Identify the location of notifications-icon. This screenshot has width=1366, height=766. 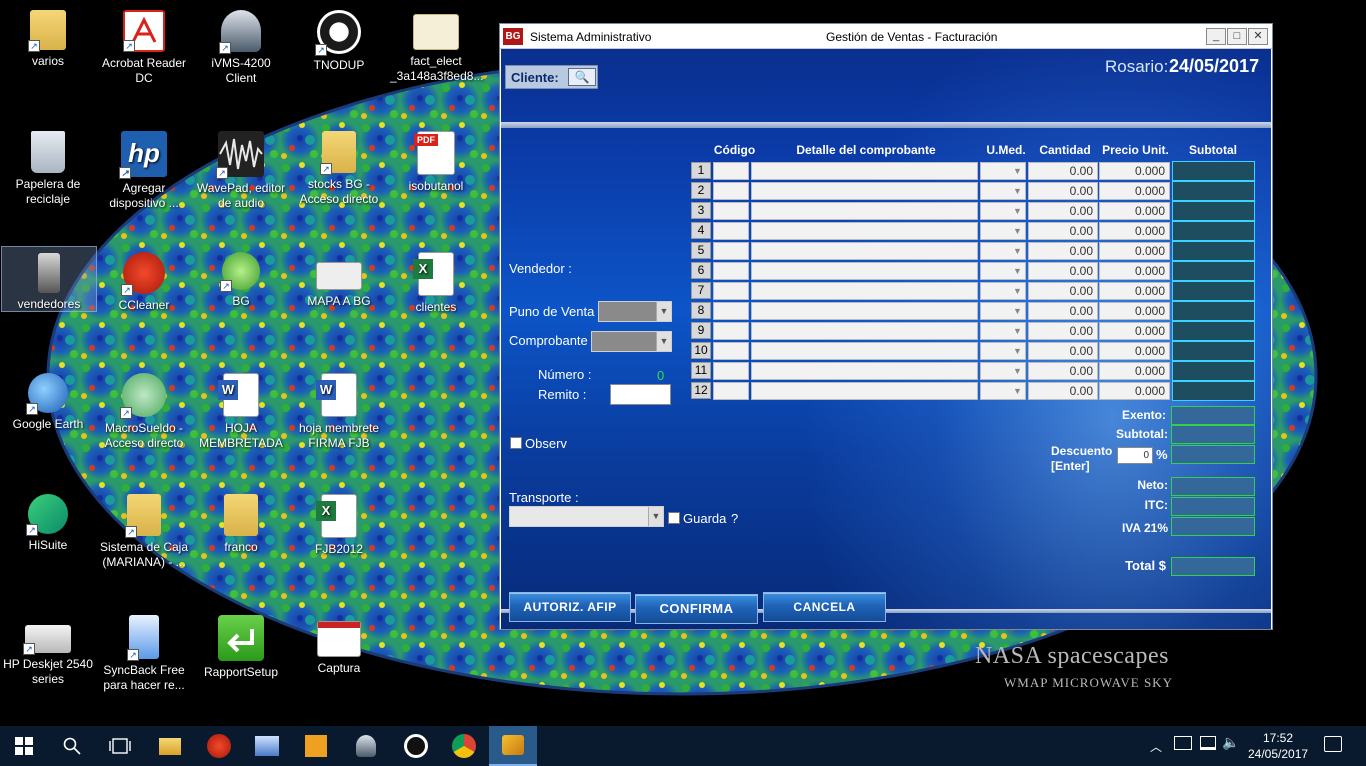
(1333, 744).